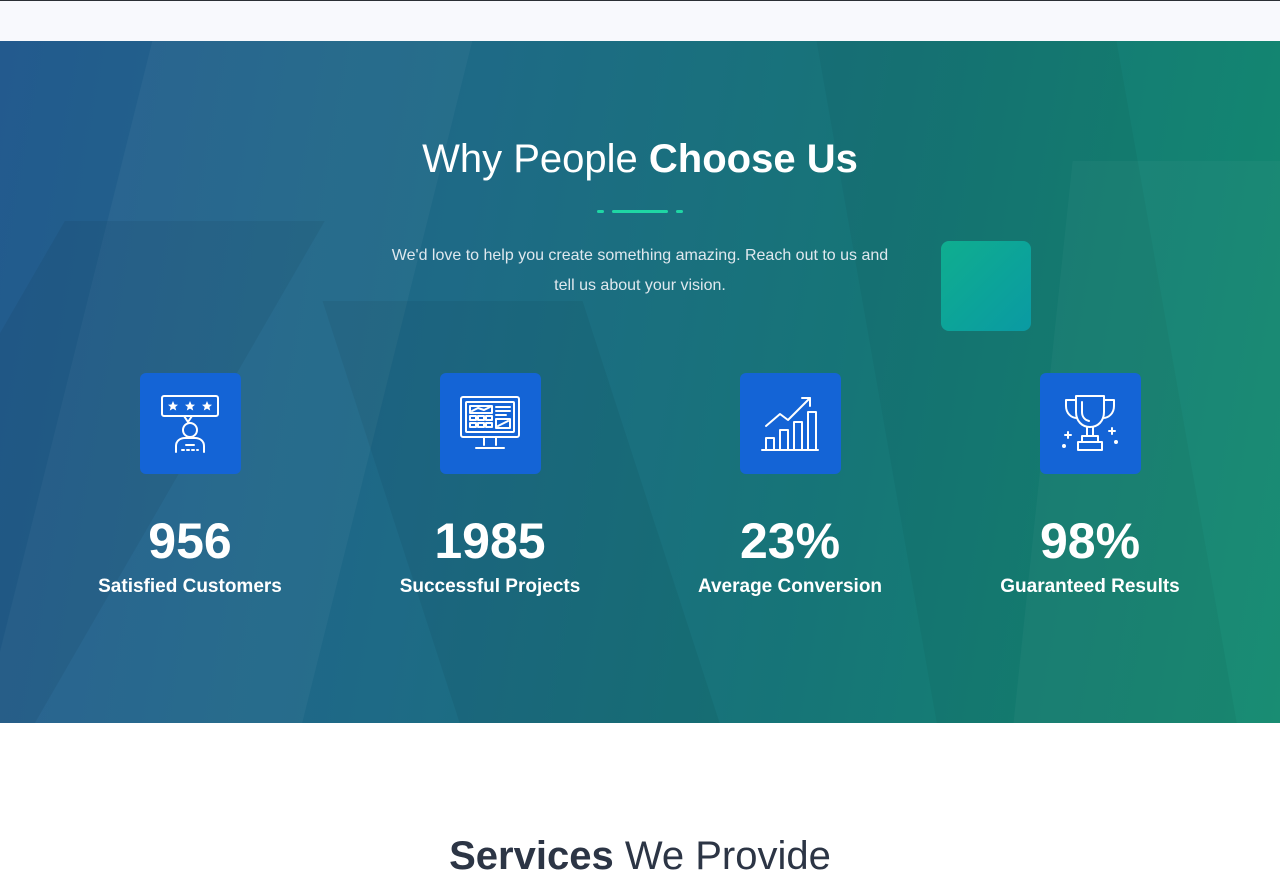  I want to click on customer-rating-icon, so click(190, 423).